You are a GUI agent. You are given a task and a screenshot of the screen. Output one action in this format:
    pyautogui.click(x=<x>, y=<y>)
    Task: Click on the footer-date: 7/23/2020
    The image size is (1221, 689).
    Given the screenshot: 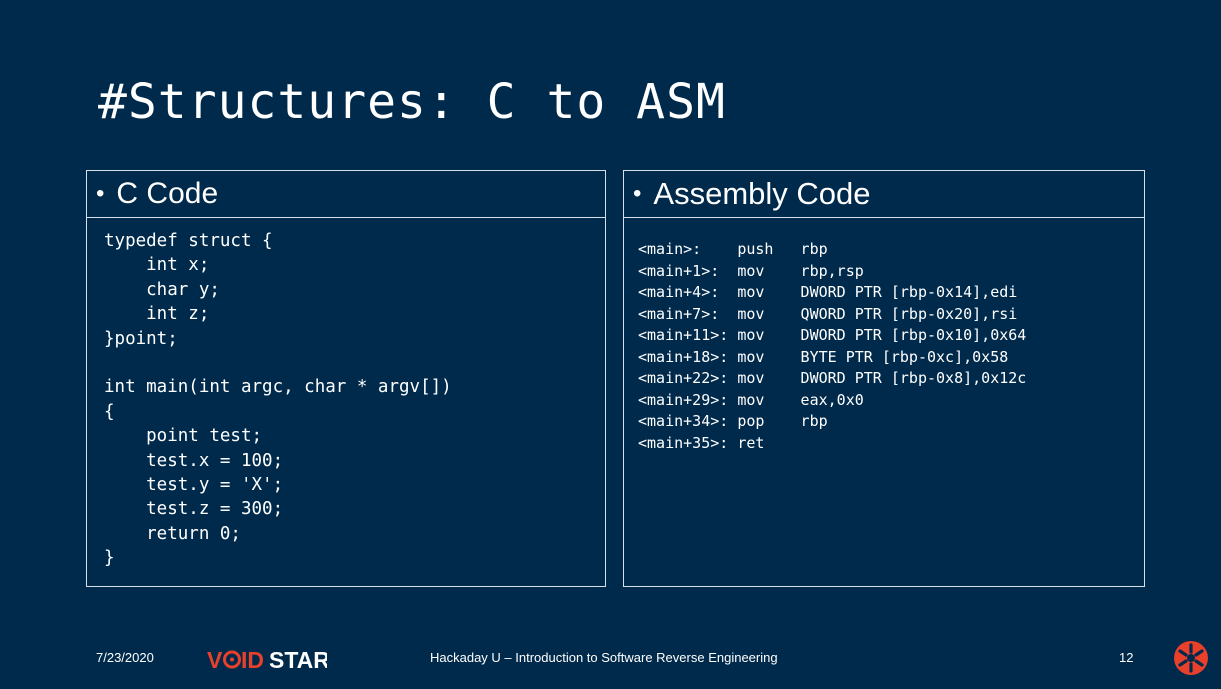 What is the action you would take?
    pyautogui.click(x=125, y=657)
    